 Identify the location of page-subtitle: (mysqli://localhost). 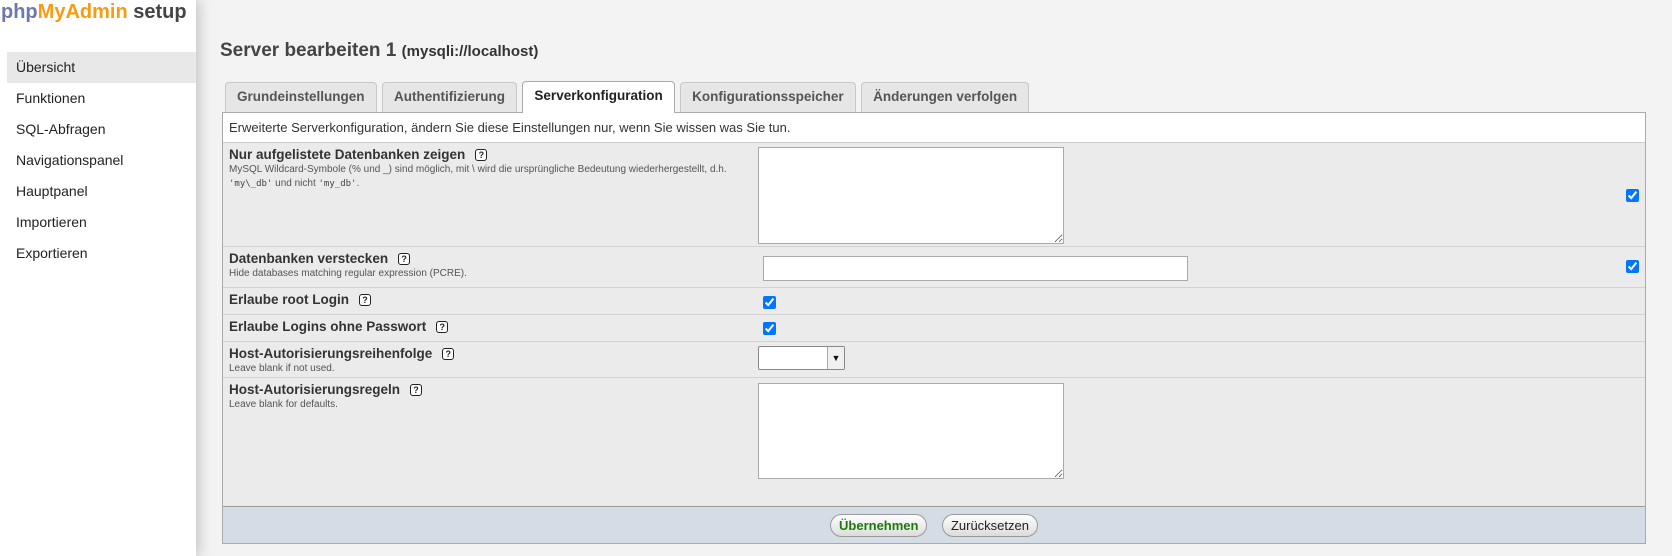
(470, 51).